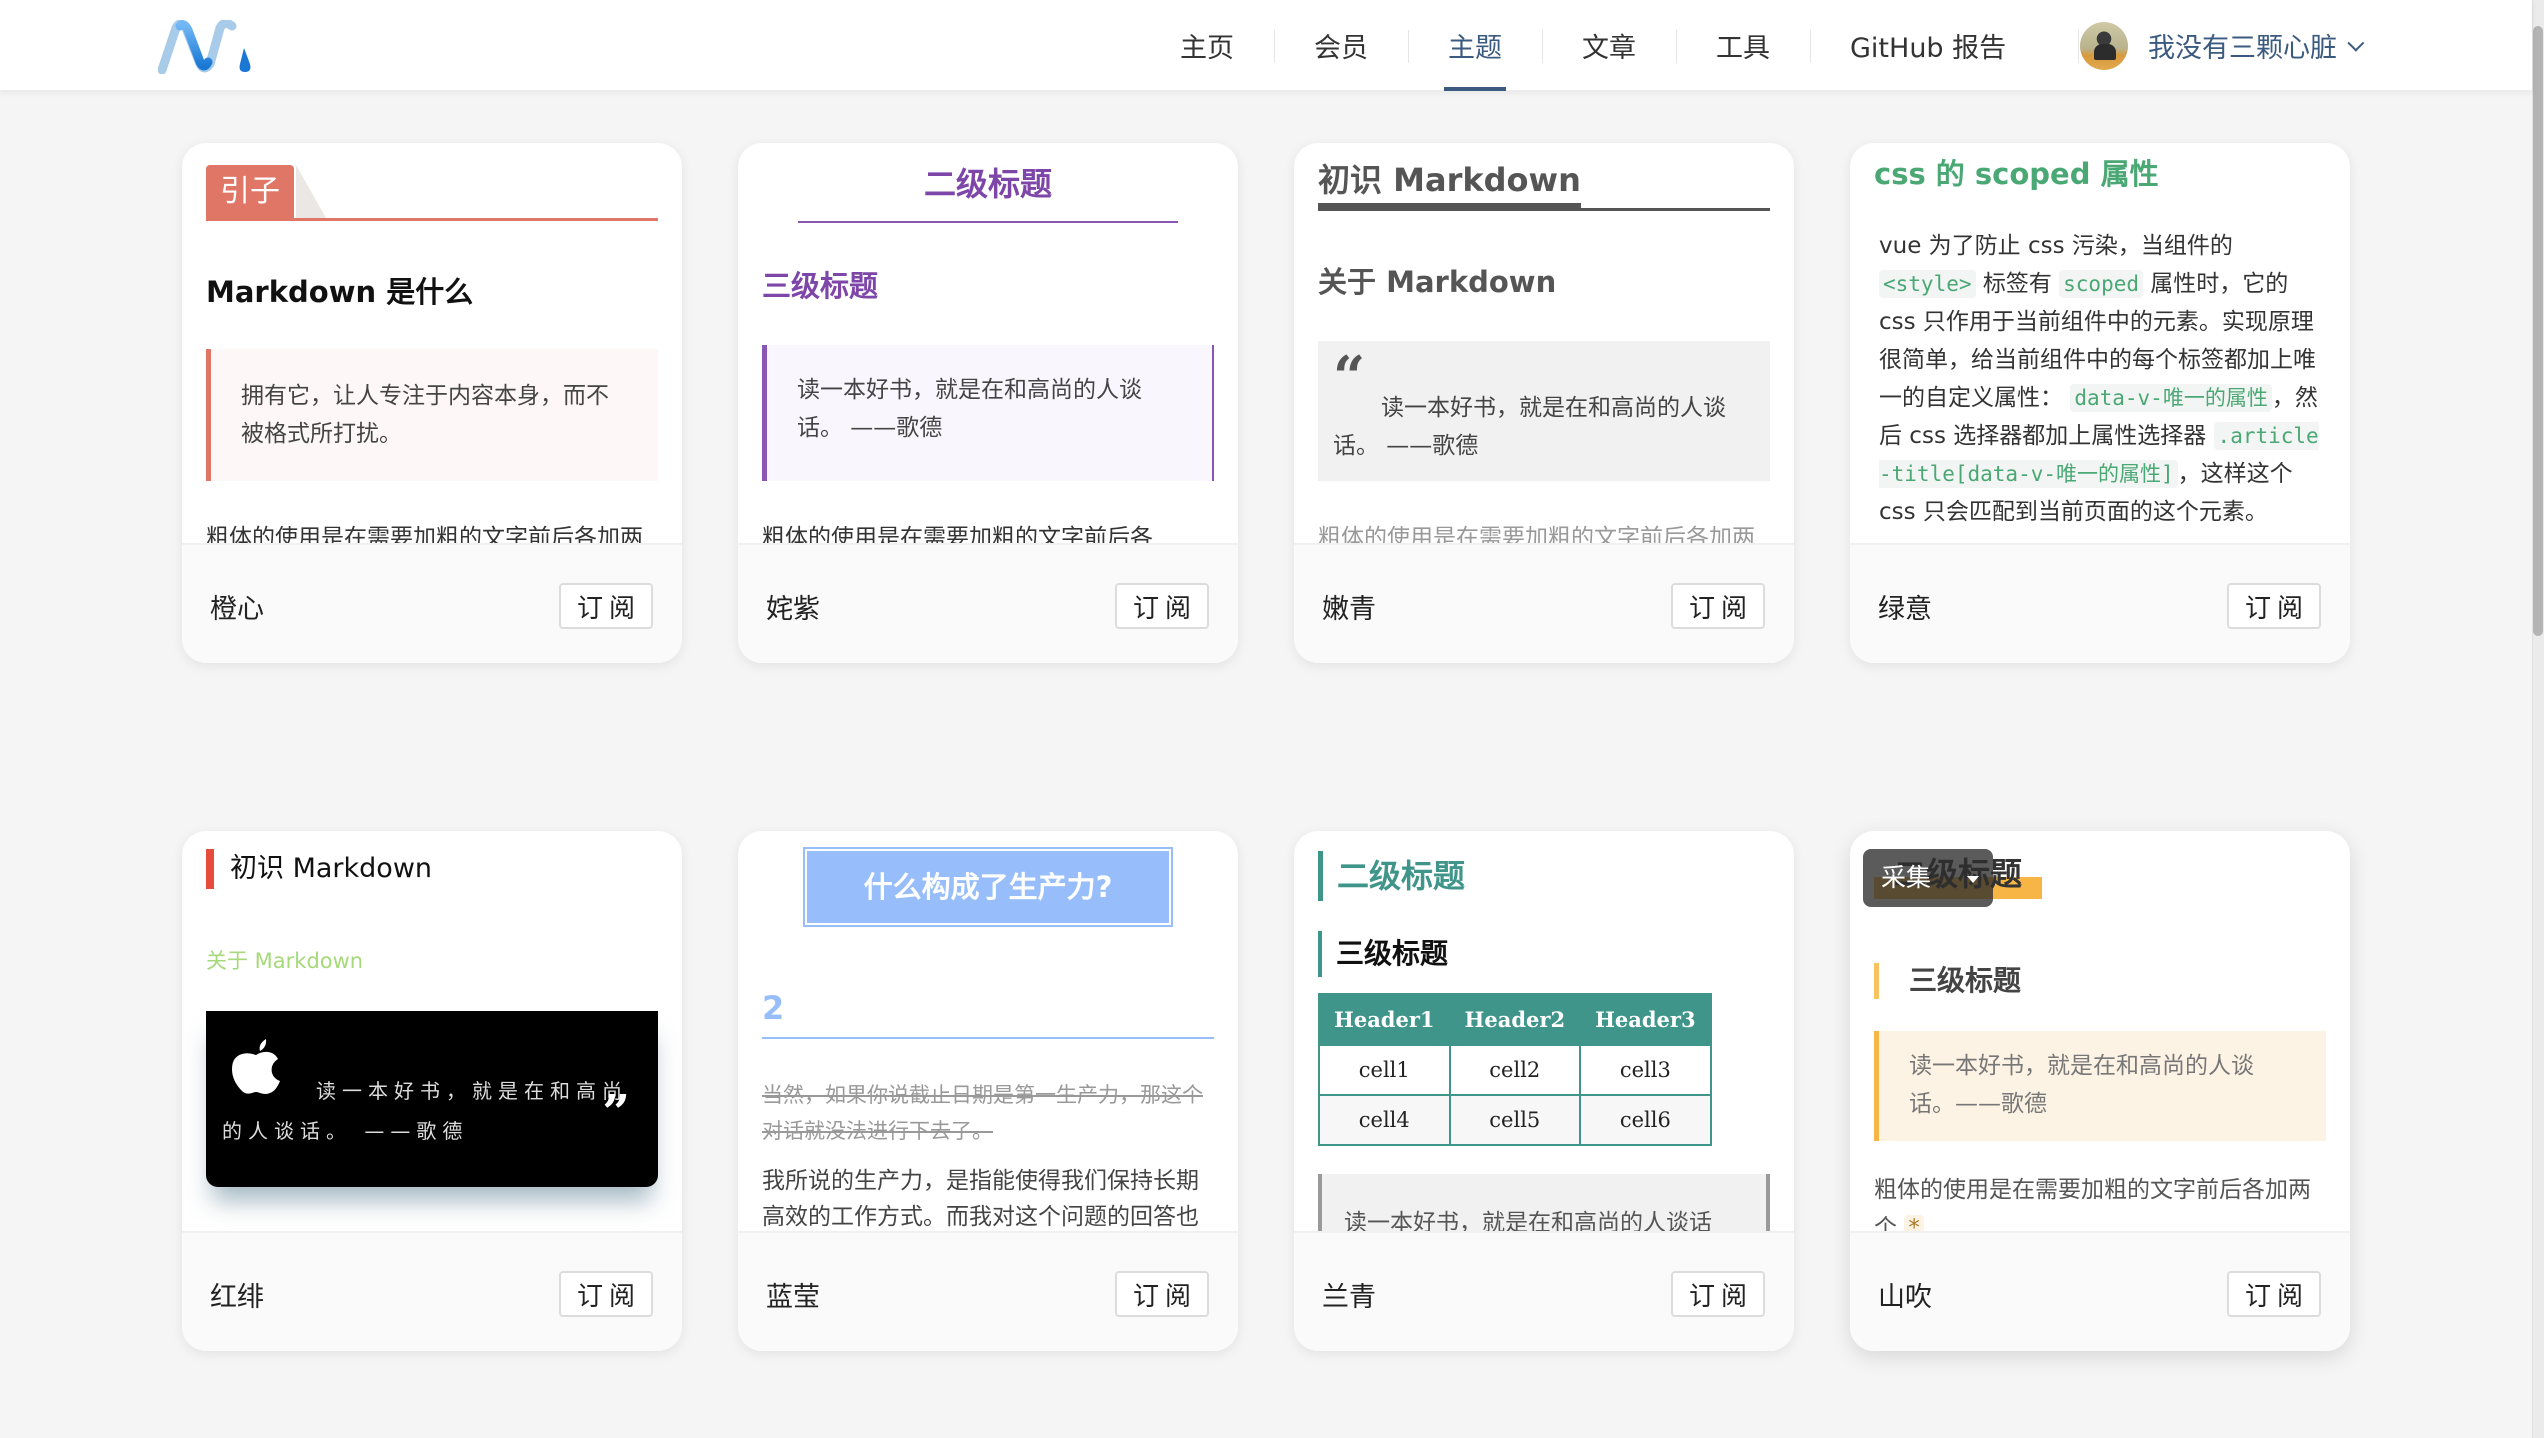  I want to click on main-nav: 主页 会员 主题 文章 工具 GitHub 报告, so click(1593, 45).